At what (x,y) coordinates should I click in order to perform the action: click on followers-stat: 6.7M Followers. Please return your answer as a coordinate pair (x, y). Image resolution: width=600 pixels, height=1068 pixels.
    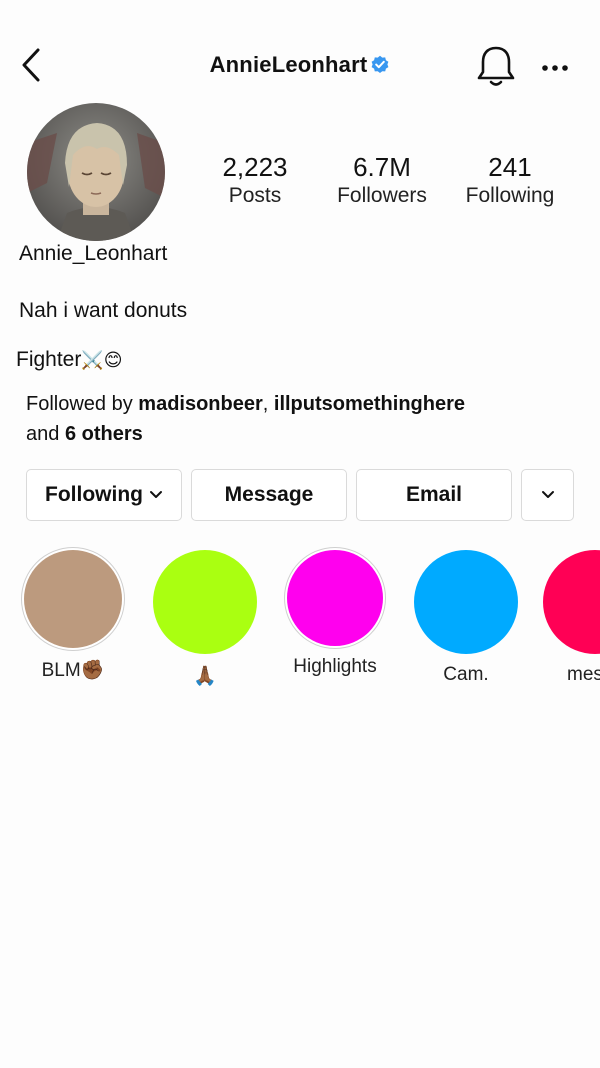
    Looking at the image, I should click on (382, 181).